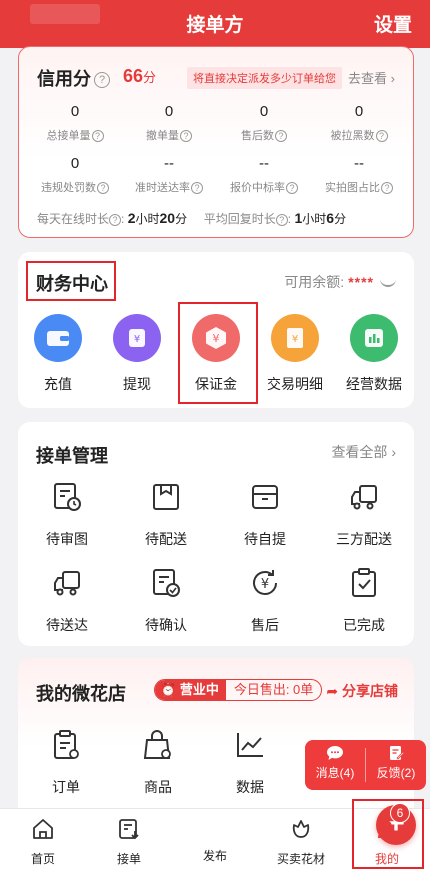 Image resolution: width=430 pixels, height=874 pixels. I want to click on finance-title-highlight, so click(71, 281).